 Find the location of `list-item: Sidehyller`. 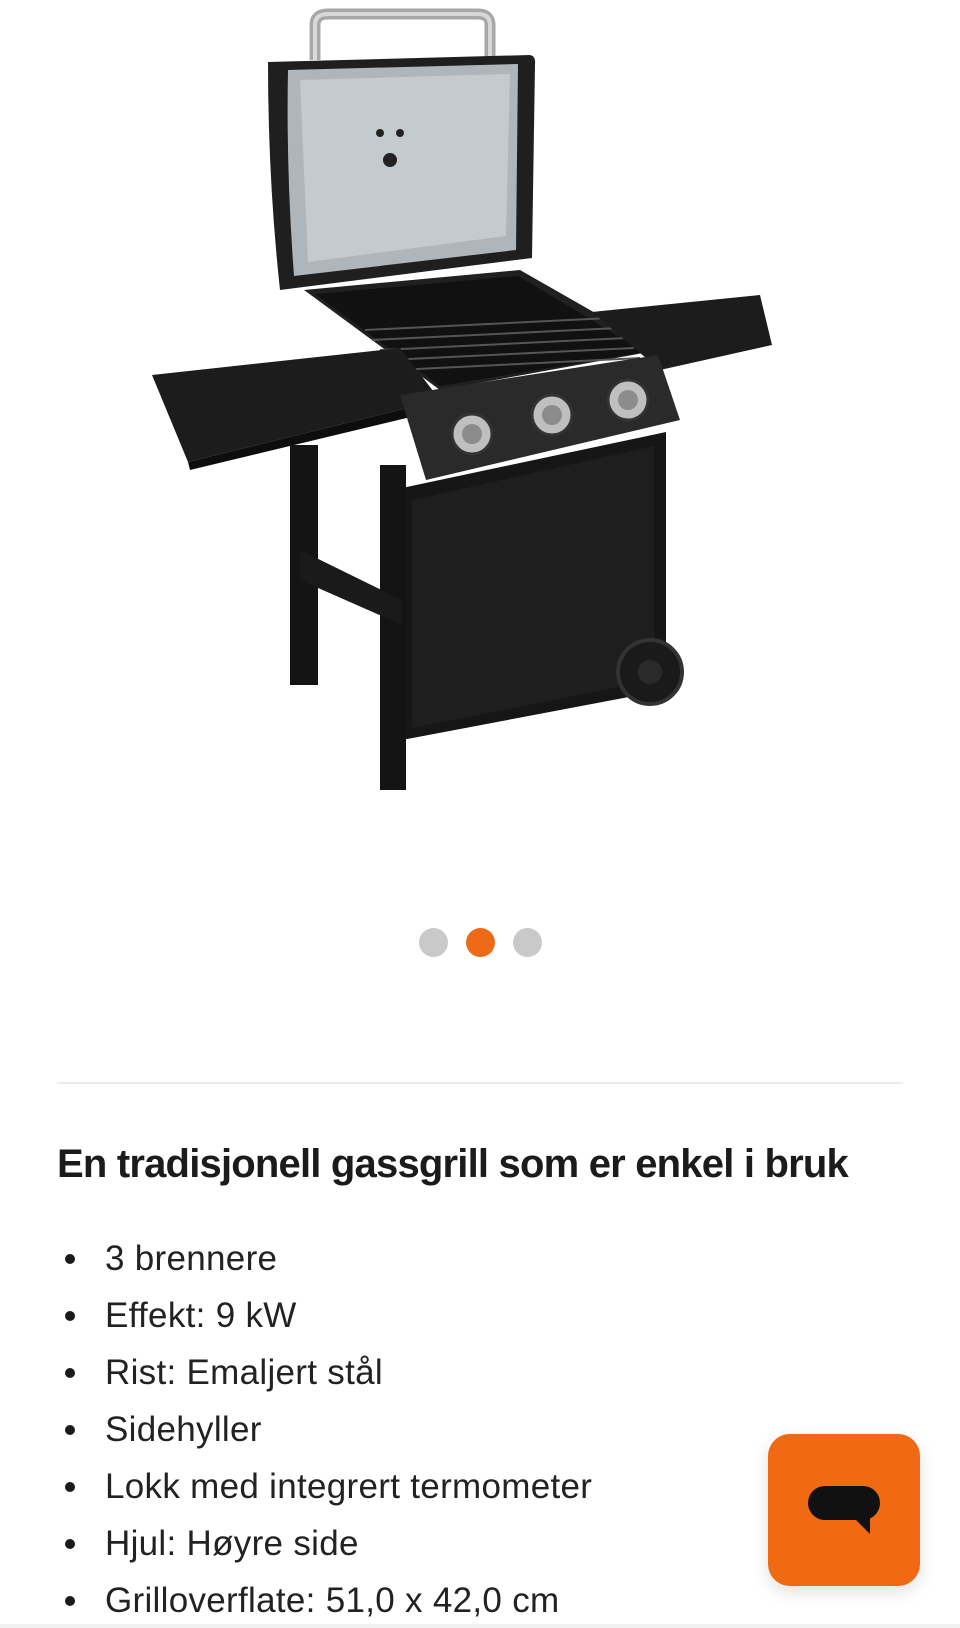

list-item: Sidehyller is located at coordinates (324, 1429).